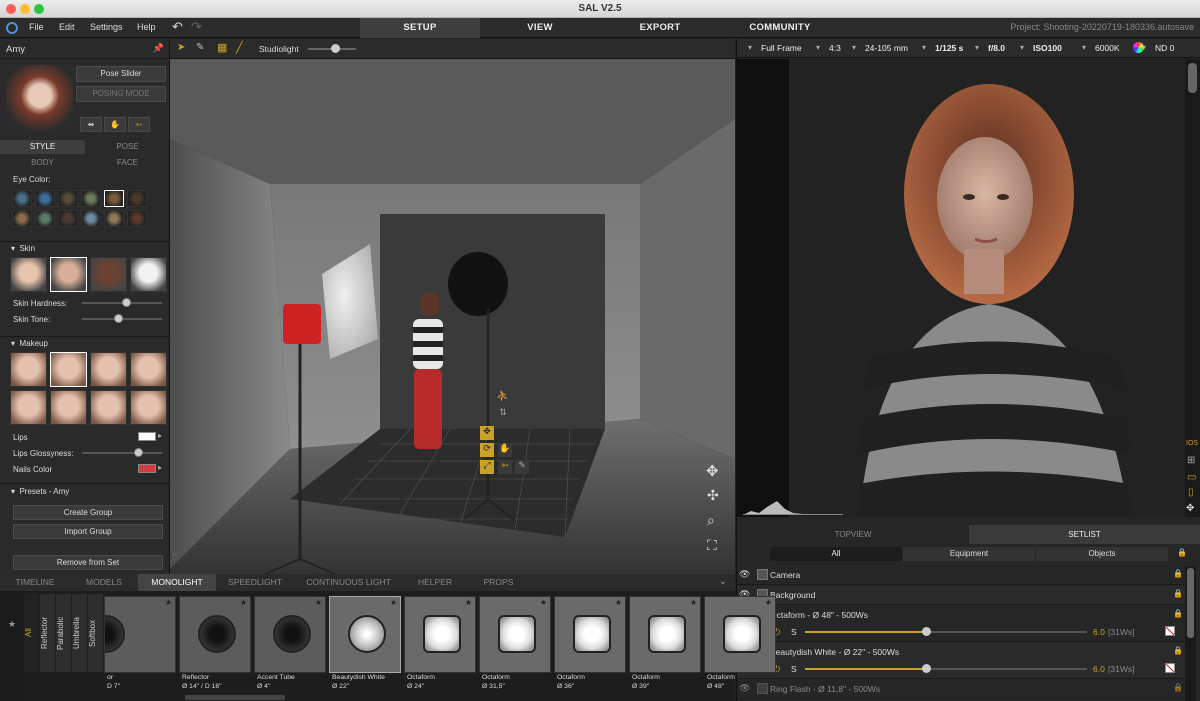 This screenshot has width=1200, height=701. I want to click on gizmo-rotate-icon: ⟳, so click(487, 450).